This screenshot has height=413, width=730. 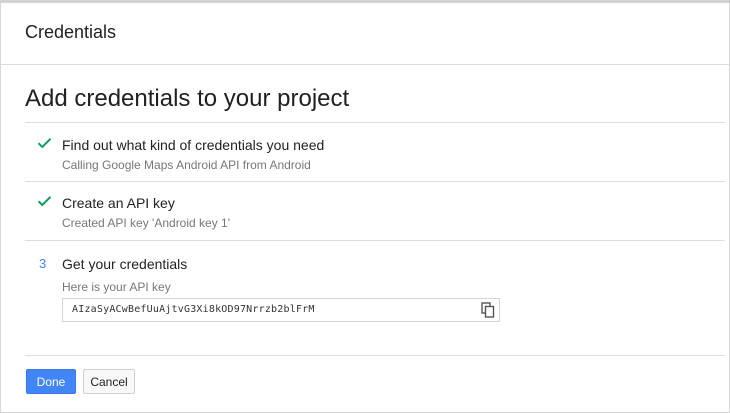 What do you see at coordinates (116, 287) in the screenshot?
I see `step-subtitle: Here is your API key` at bounding box center [116, 287].